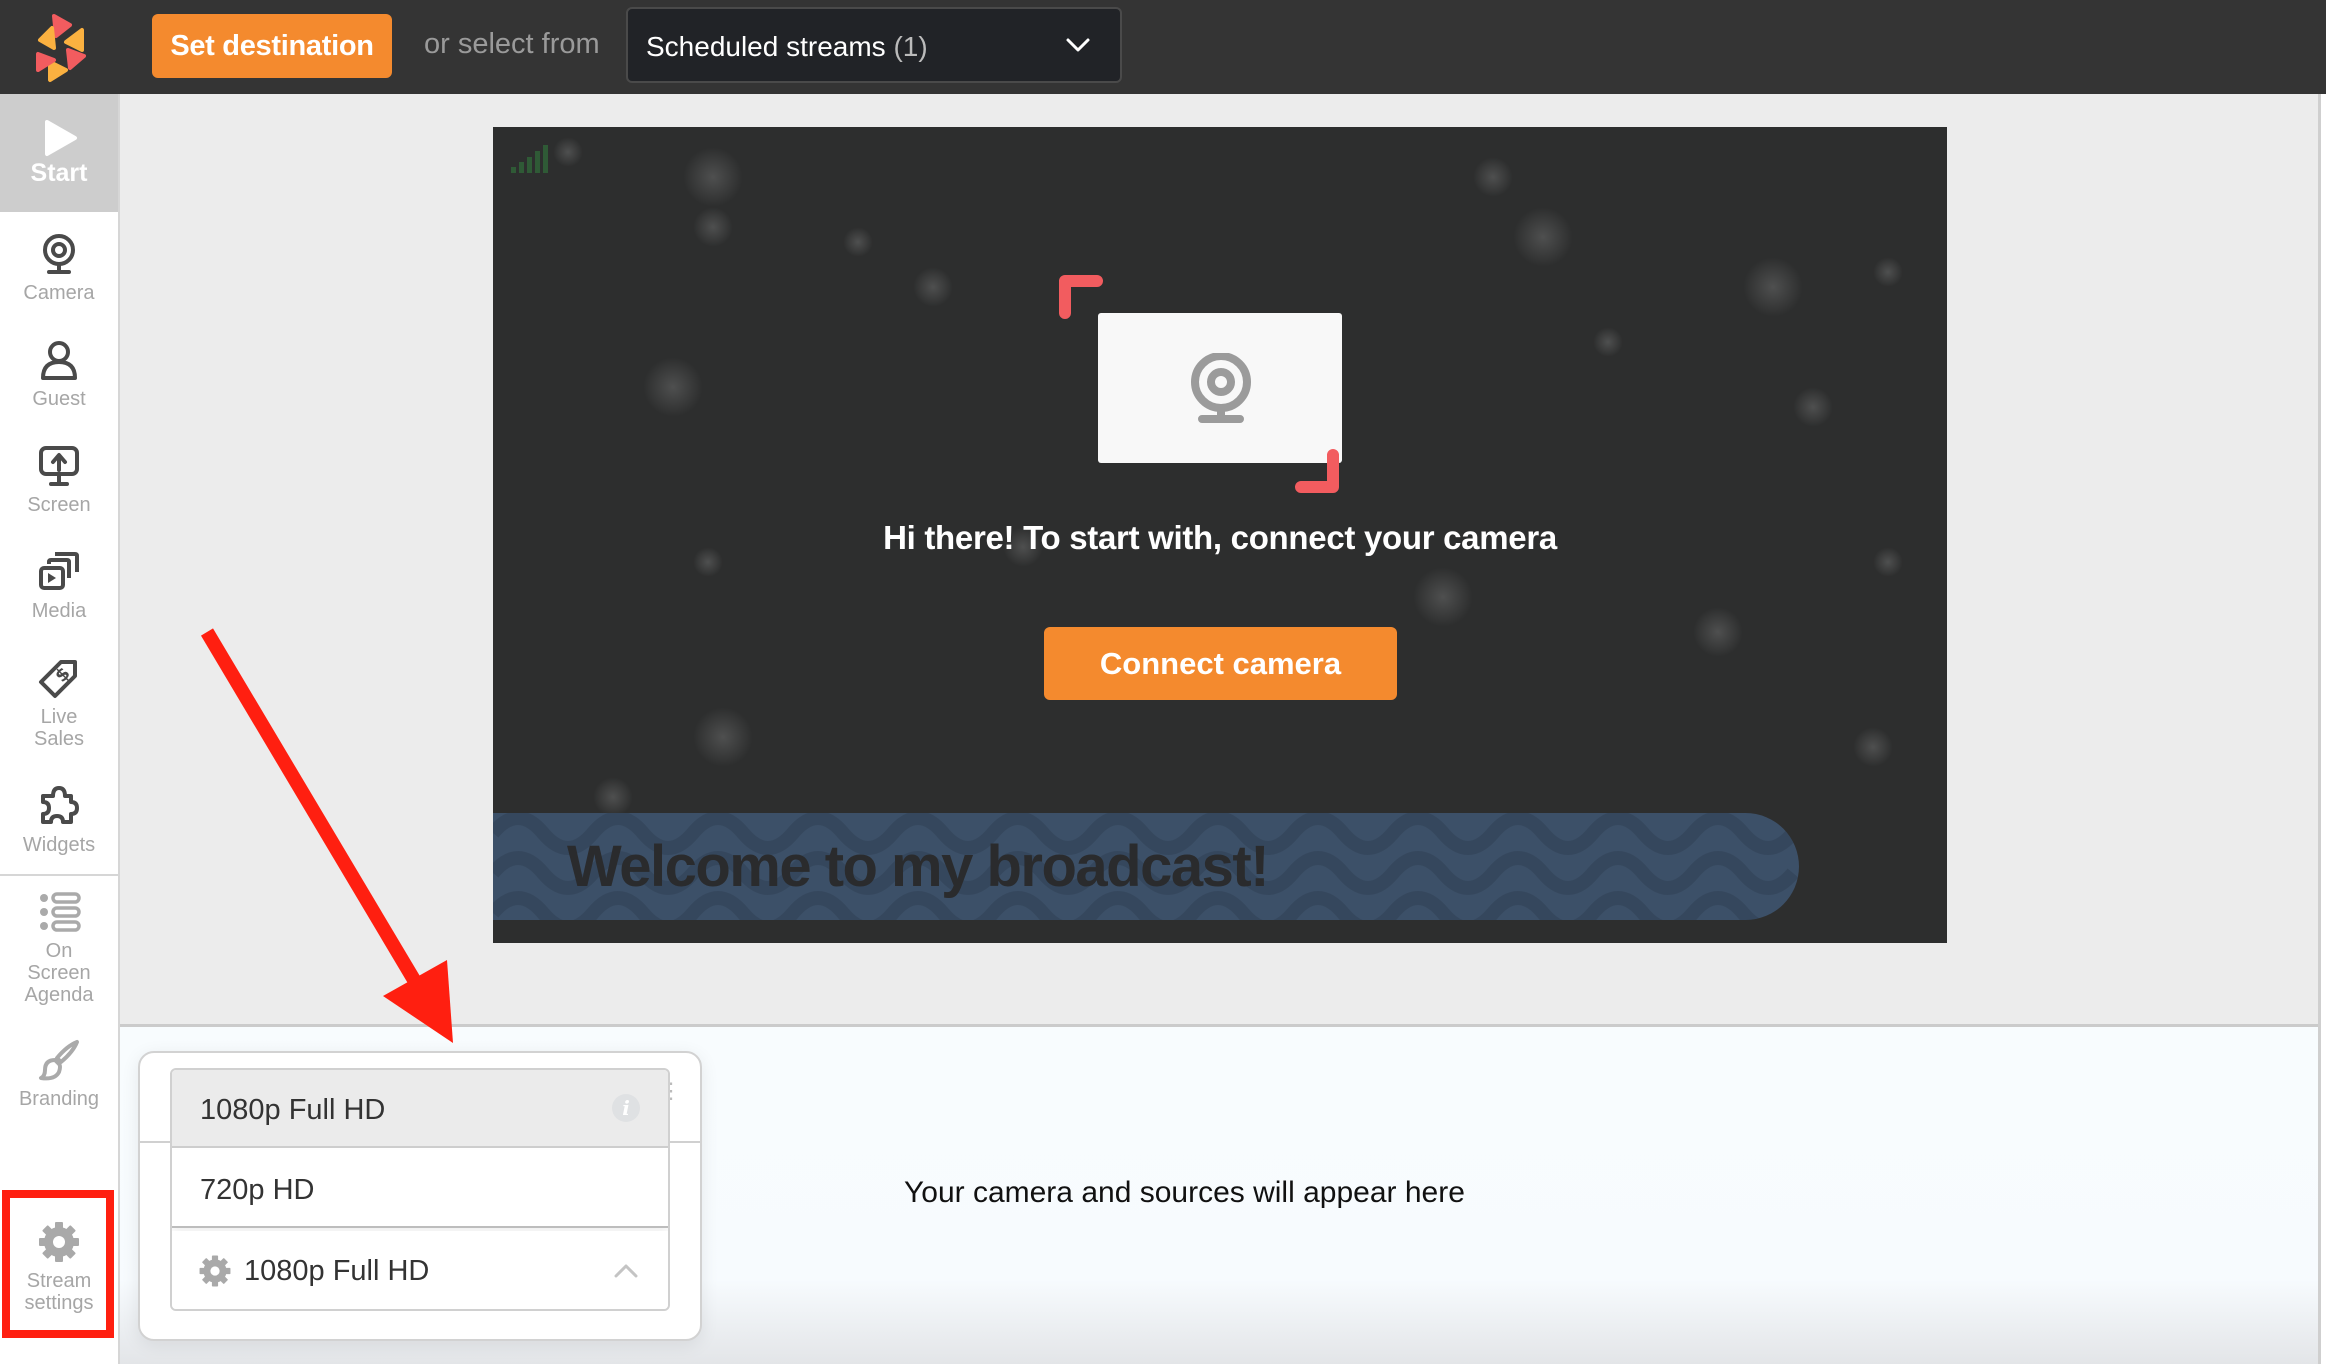 The height and width of the screenshot is (1364, 2326). What do you see at coordinates (2322, 729) in the screenshot?
I see `right-panel-edge` at bounding box center [2322, 729].